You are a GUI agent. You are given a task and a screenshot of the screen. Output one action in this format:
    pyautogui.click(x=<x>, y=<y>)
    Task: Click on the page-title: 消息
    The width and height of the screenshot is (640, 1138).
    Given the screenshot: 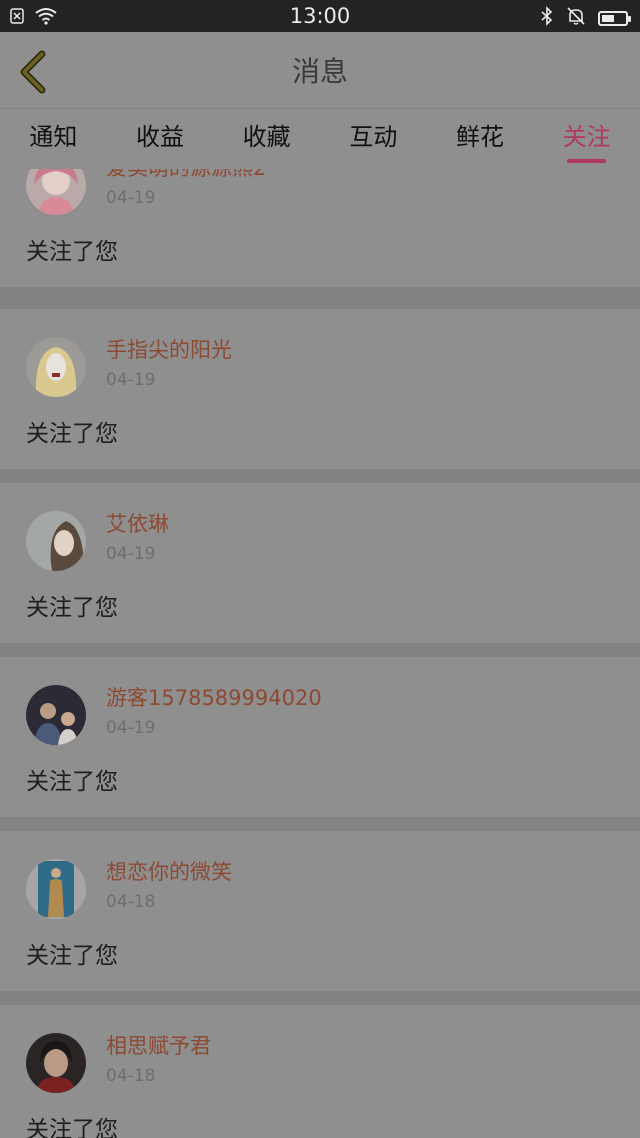 What is the action you would take?
    pyautogui.click(x=319, y=71)
    